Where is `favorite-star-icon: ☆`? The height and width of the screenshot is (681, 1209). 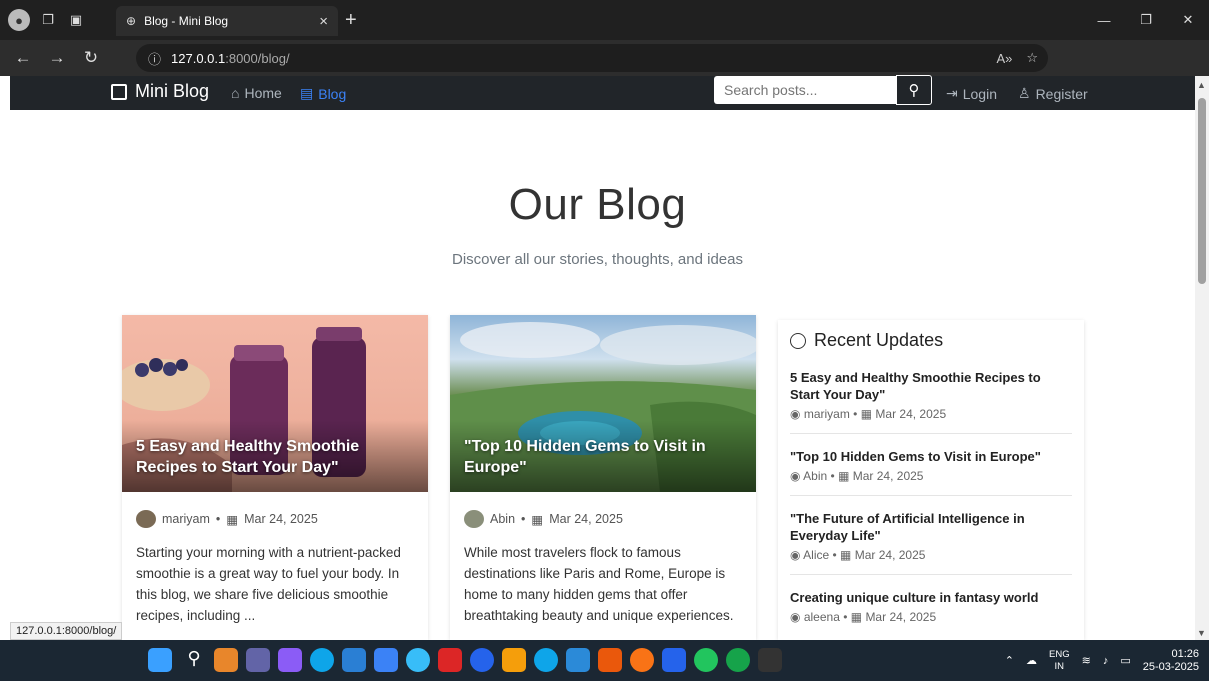
favorite-star-icon: ☆ is located at coordinates (1032, 58).